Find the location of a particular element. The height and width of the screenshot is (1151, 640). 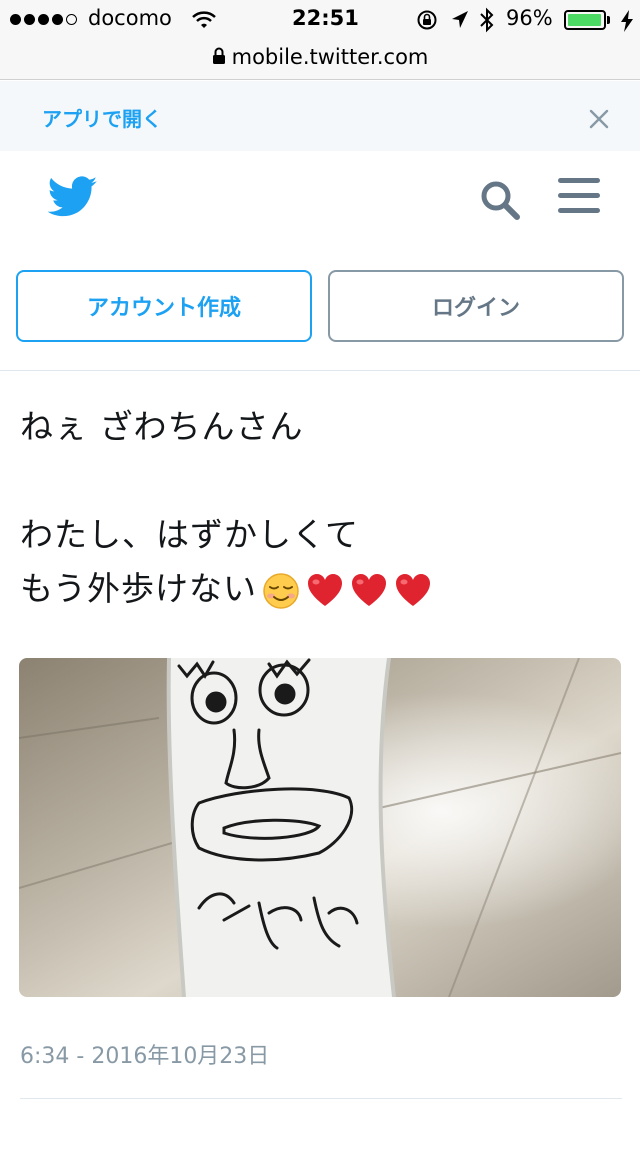

carrier-name: docomo is located at coordinates (130, 18).